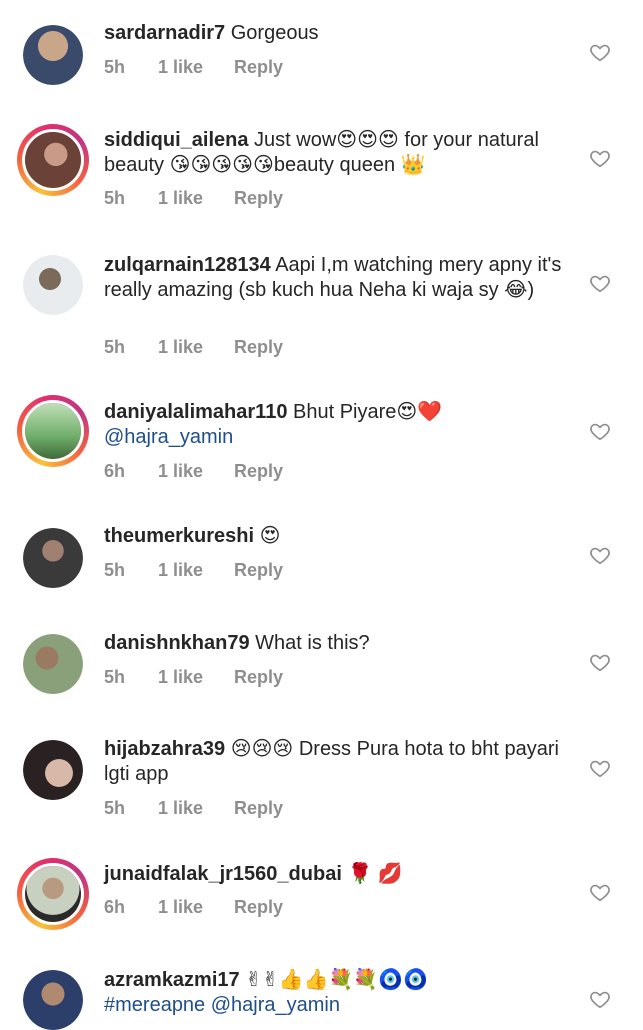 This screenshot has width=643, height=1030. Describe the element at coordinates (267, 536) in the screenshot. I see `comment-text: 😍` at that location.